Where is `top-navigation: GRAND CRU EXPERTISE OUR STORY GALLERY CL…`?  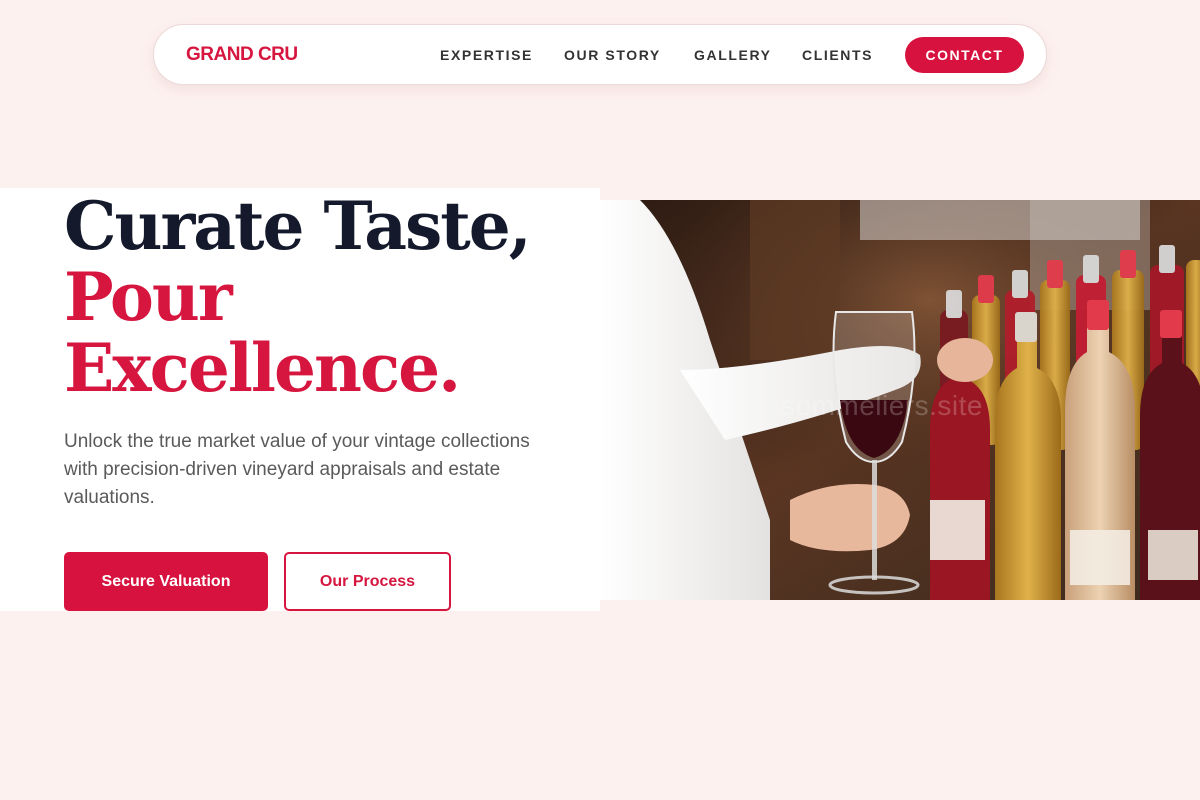
top-navigation: GRAND CRU EXPERTISE OUR STORY GALLERY CL… is located at coordinates (600, 54).